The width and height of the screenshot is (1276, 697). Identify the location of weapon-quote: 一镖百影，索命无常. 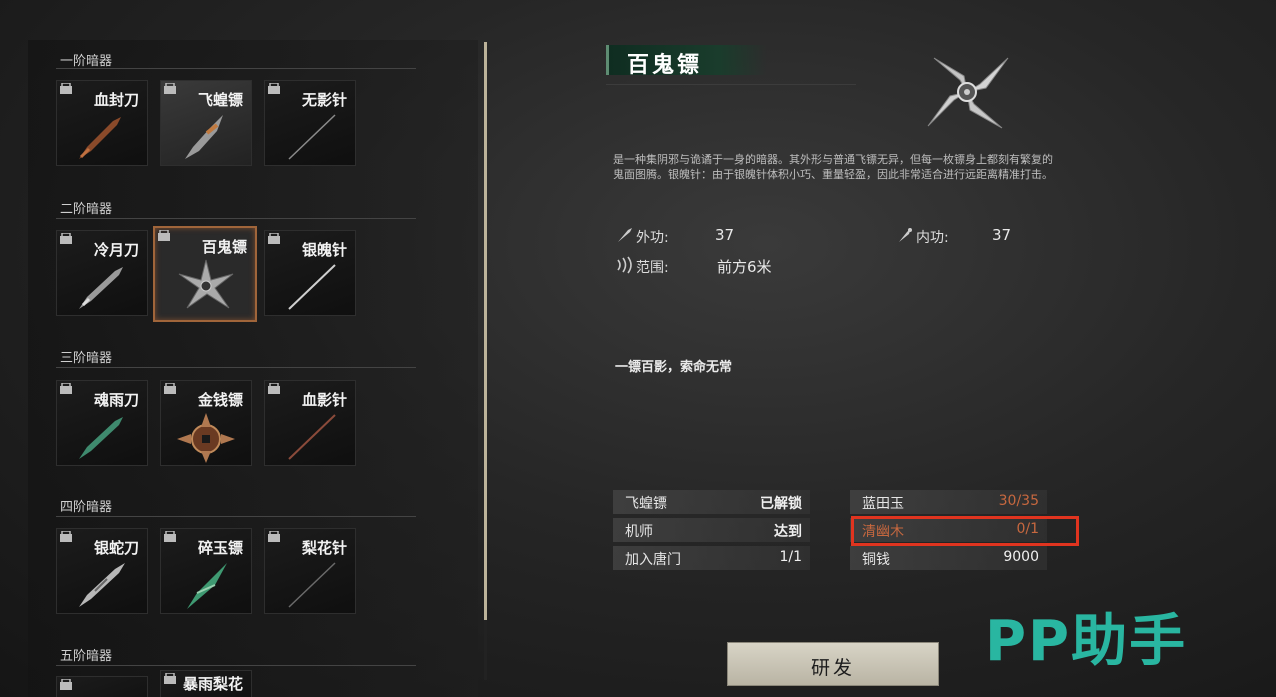
(674, 367).